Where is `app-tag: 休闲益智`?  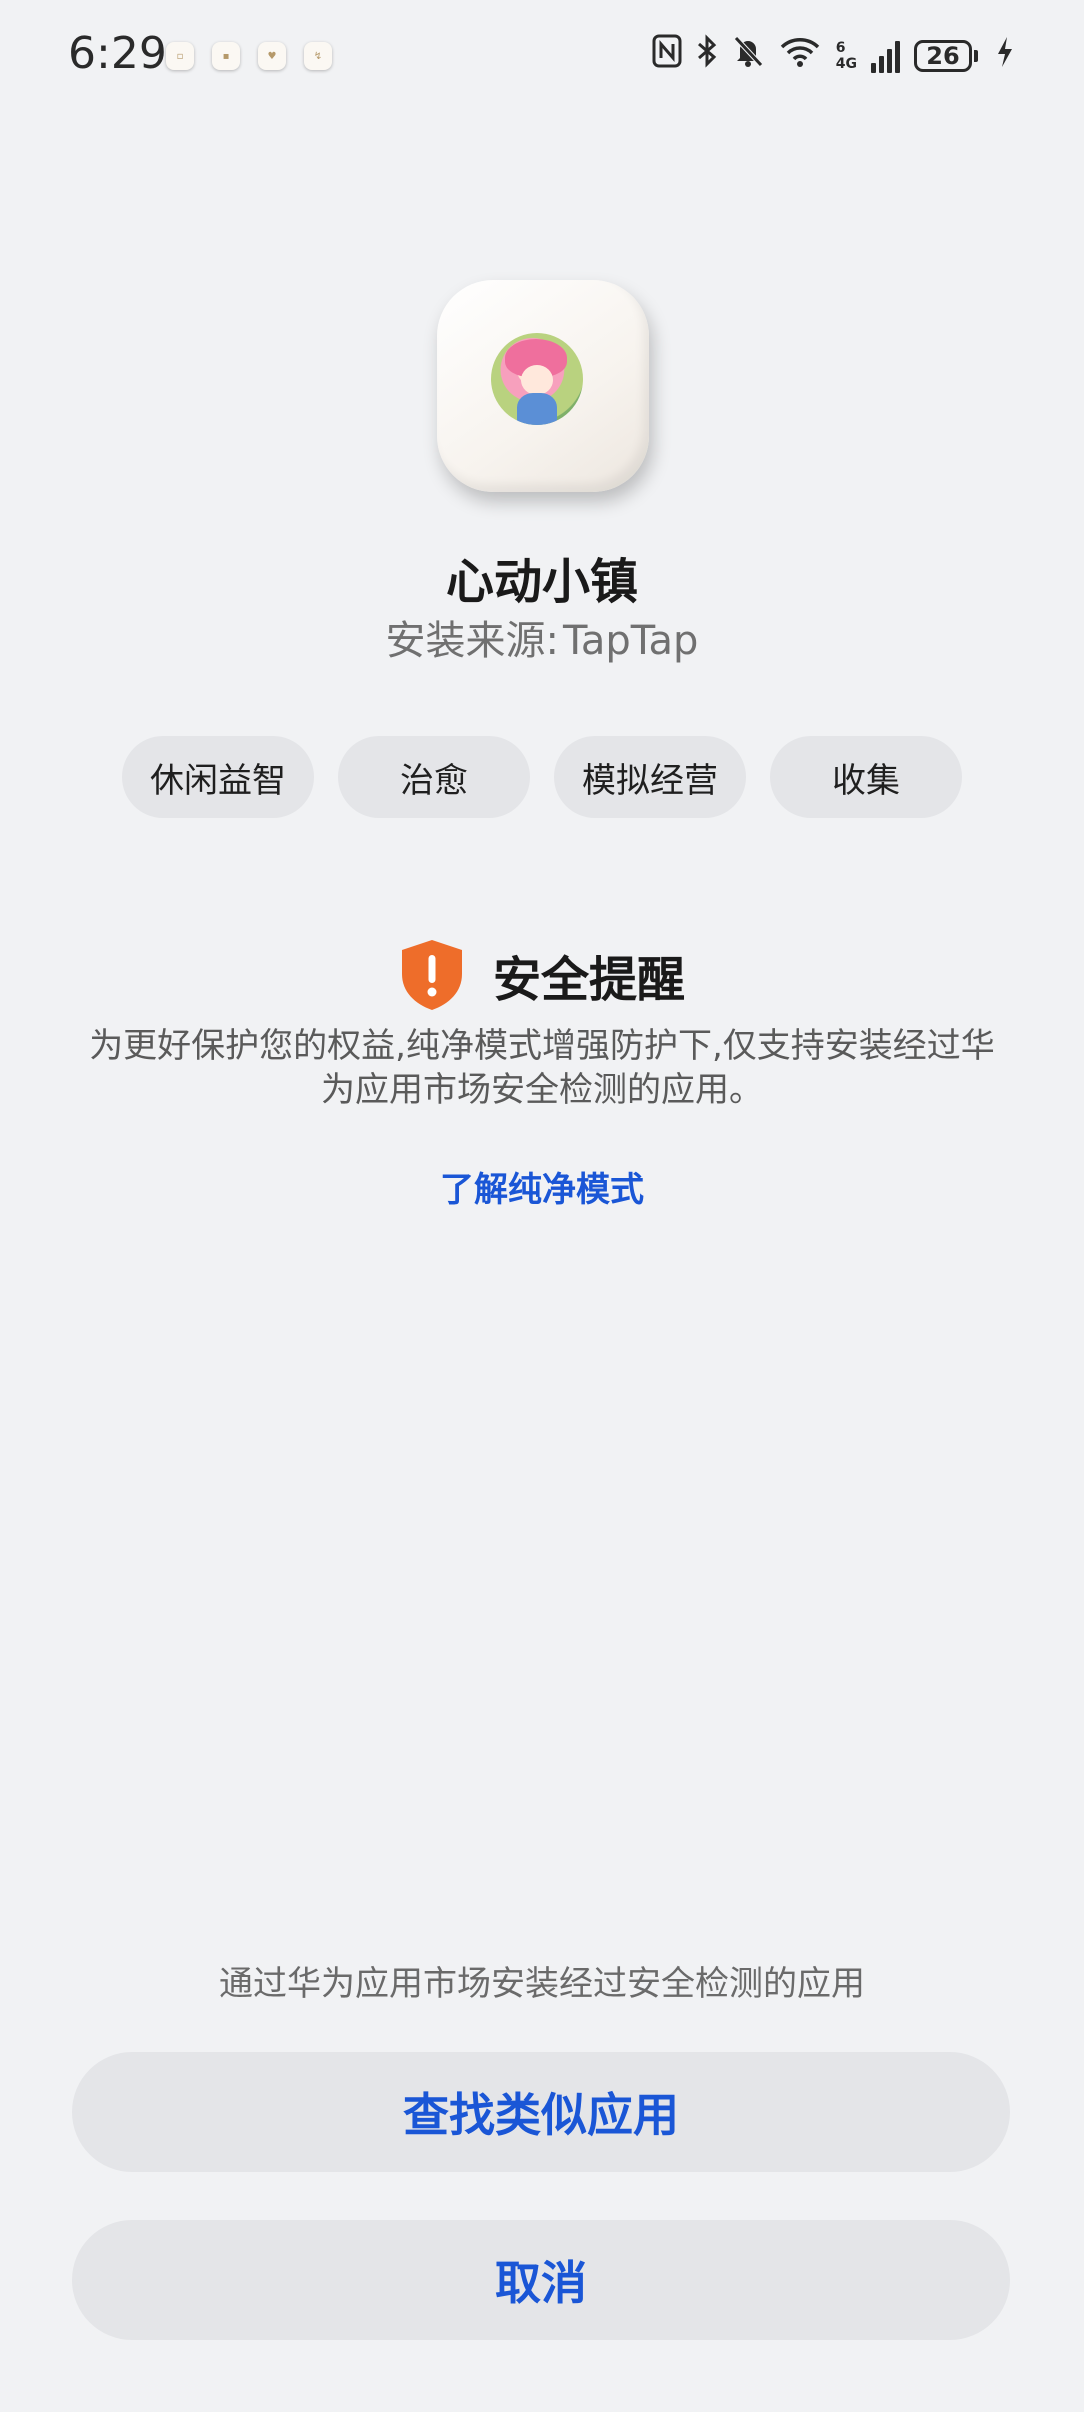
app-tag: 休闲益智 is located at coordinates (218, 777).